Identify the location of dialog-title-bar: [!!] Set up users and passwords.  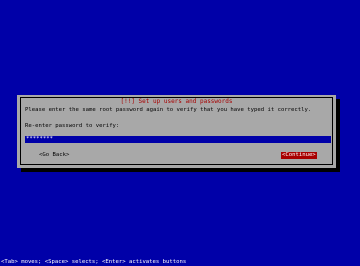
(176, 99).